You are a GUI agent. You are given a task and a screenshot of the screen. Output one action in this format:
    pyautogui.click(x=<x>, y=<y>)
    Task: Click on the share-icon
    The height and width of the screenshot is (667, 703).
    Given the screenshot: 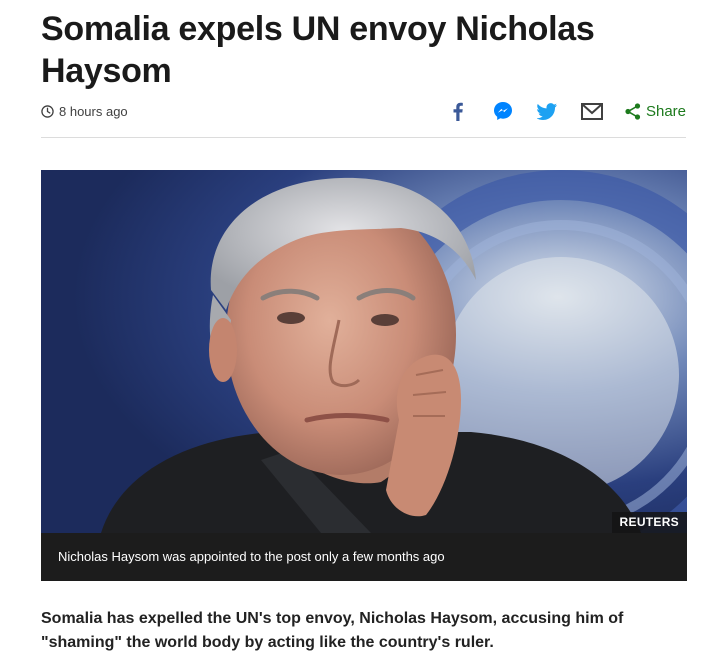 What is the action you would take?
    pyautogui.click(x=633, y=111)
    